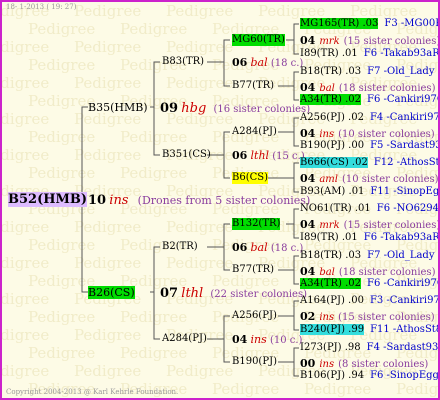 This screenshot has height=400, width=440. What do you see at coordinates (192, 293) in the screenshot?
I see `gen2-code: lthl` at bounding box center [192, 293].